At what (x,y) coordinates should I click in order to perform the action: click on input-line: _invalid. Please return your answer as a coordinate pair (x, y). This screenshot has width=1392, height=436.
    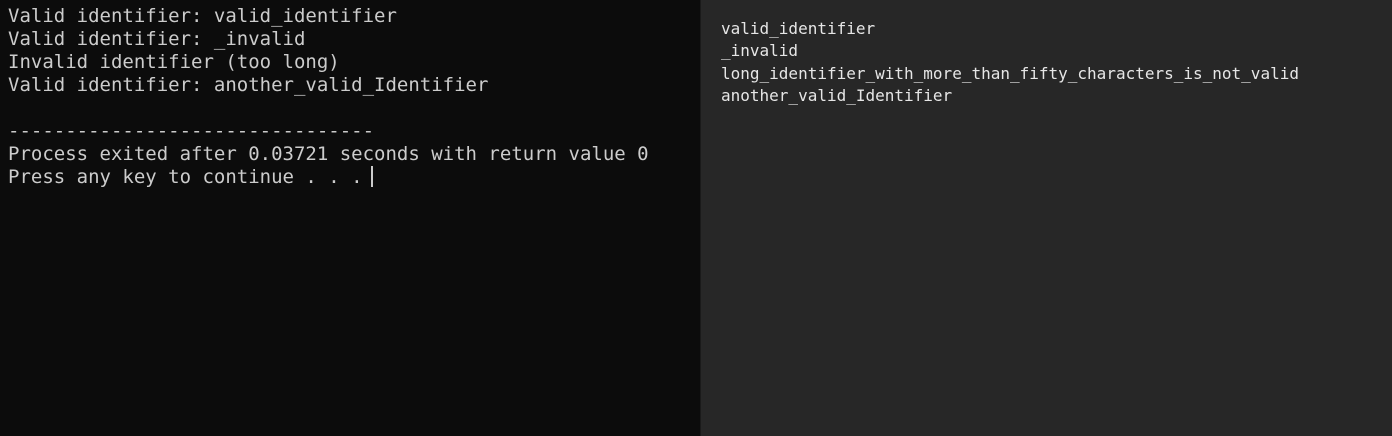
    Looking at the image, I should click on (760, 51).